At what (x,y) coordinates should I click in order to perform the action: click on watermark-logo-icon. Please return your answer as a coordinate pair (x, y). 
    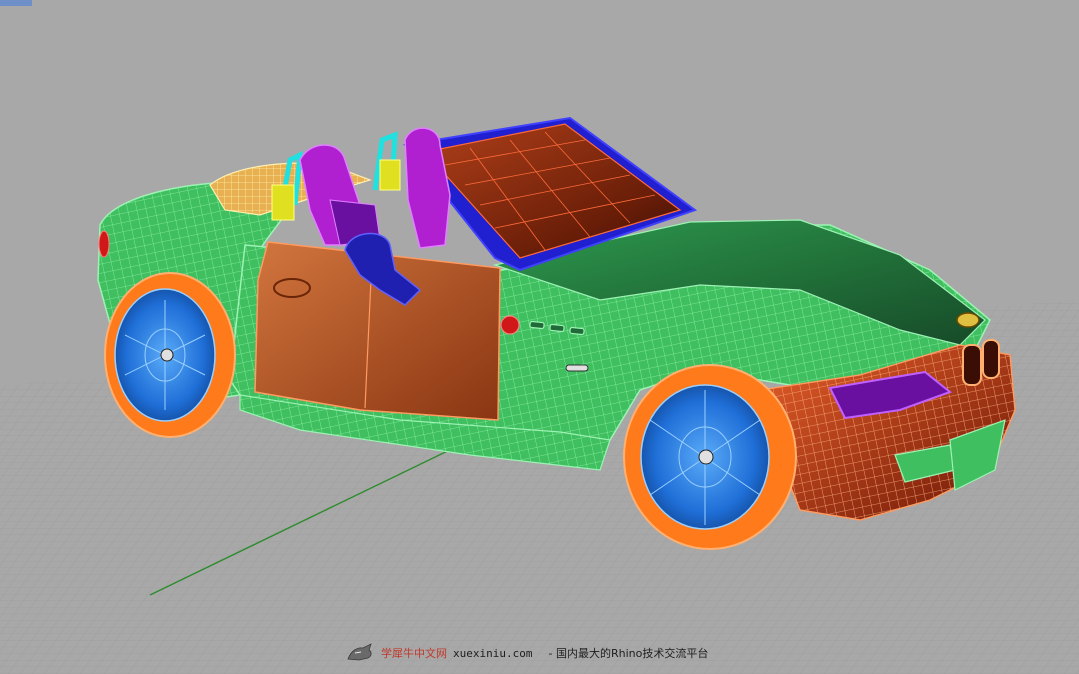
    Looking at the image, I should click on (360, 653).